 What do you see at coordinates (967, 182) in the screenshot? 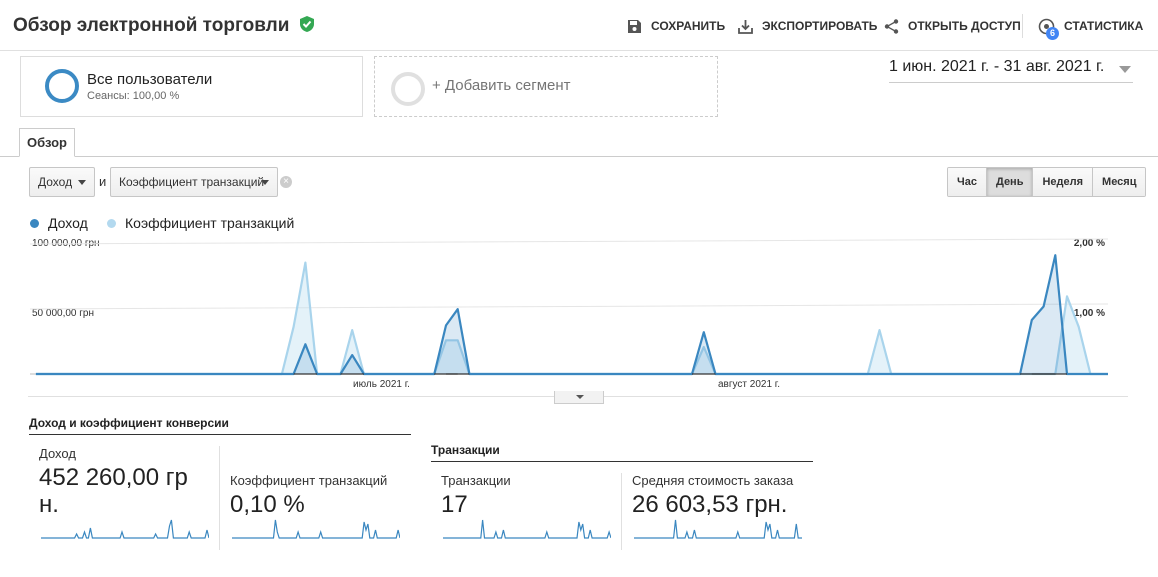
I see `period-hour: Час` at bounding box center [967, 182].